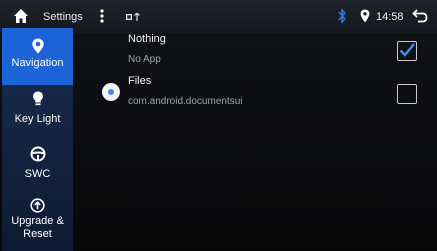 This screenshot has height=251, width=437. I want to click on radio-files, so click(111, 92).